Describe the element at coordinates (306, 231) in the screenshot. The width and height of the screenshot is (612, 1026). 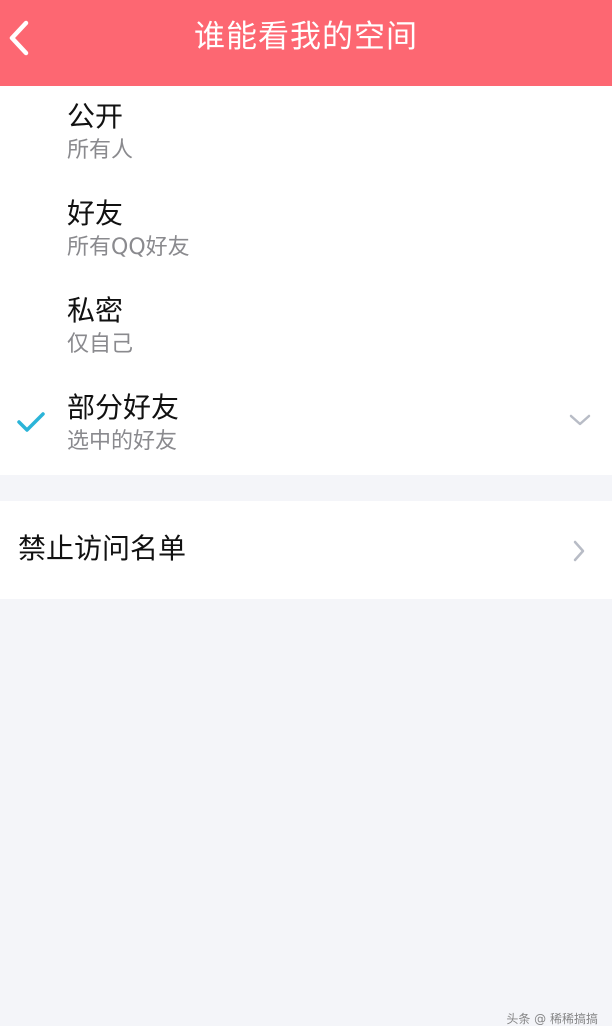
I see `option-friends: 好友 所有QQ好友` at that location.